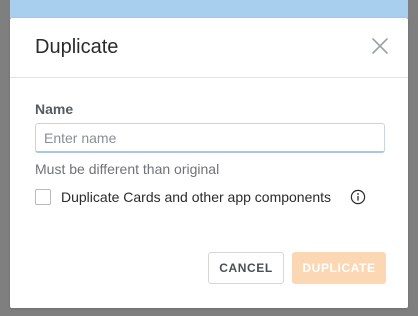 This screenshot has width=418, height=316. What do you see at coordinates (358, 197) in the screenshot?
I see `info-icon` at bounding box center [358, 197].